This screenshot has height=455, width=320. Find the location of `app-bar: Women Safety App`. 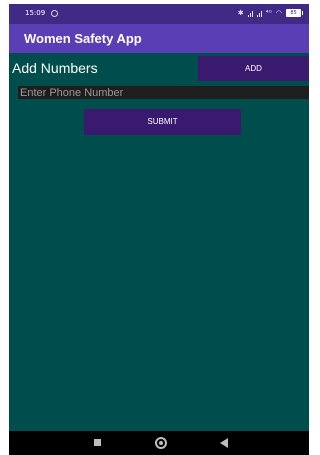

app-bar: Women Safety App is located at coordinates (159, 38).